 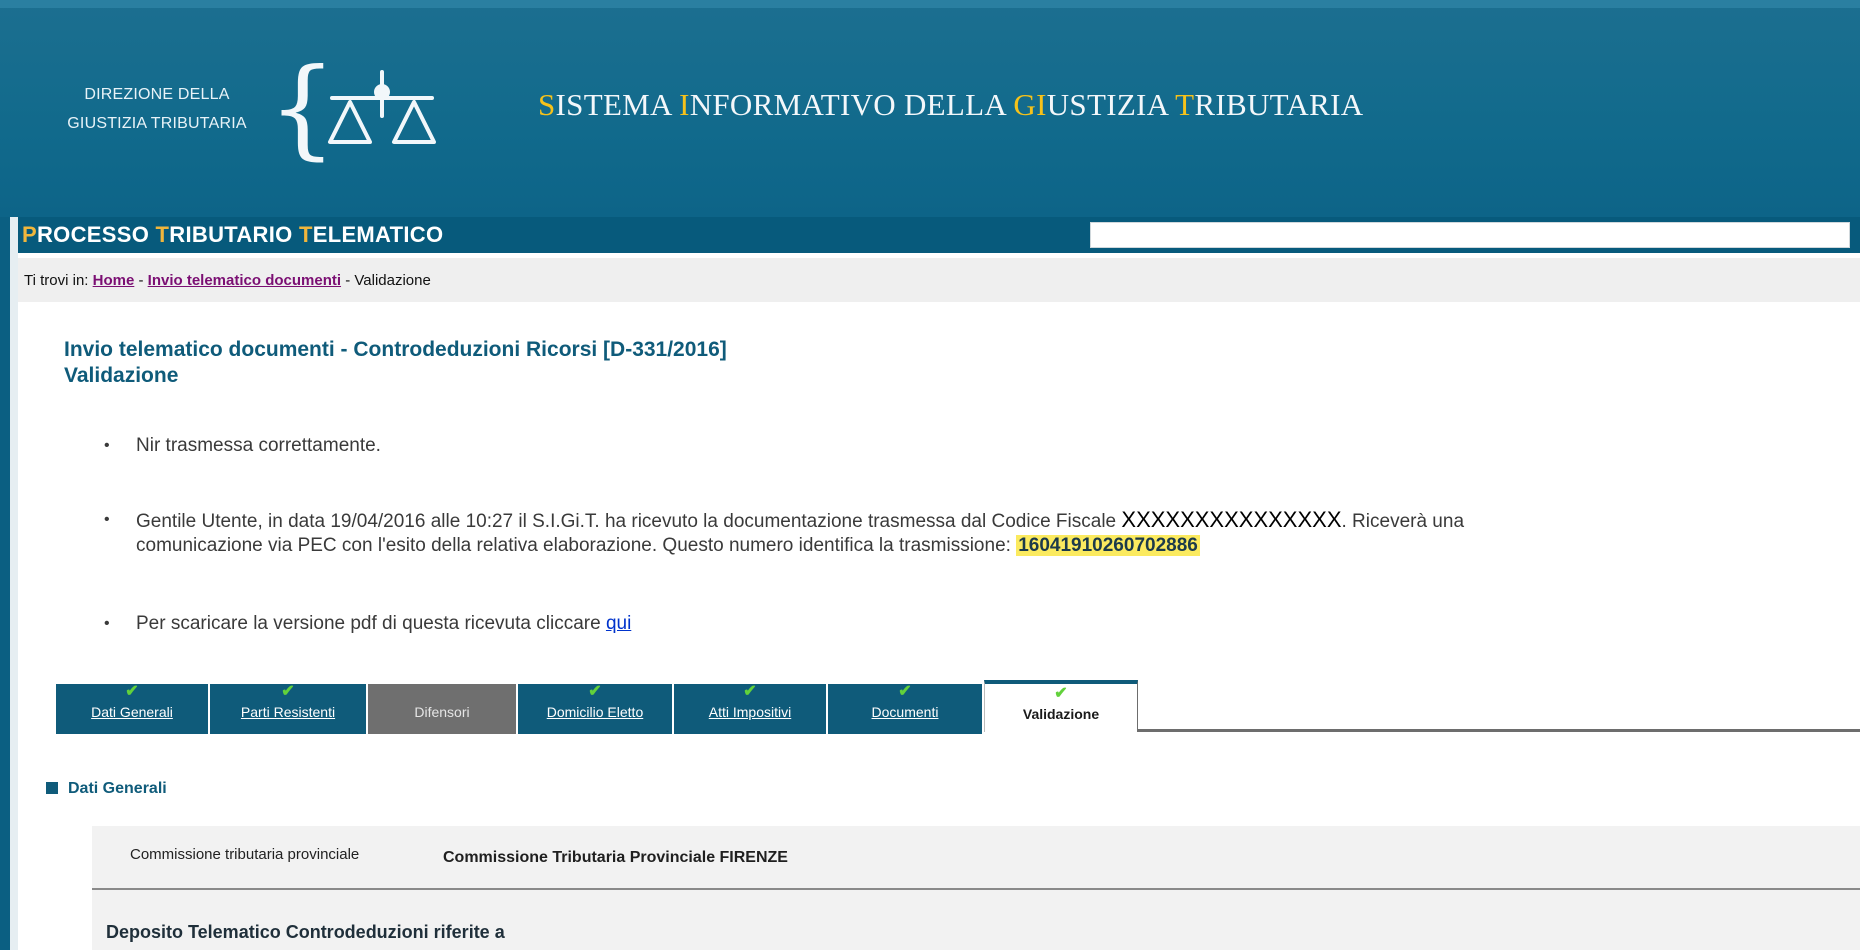 What do you see at coordinates (244, 280) in the screenshot?
I see `breadcrumb-section-link: Invio telematico documenti` at bounding box center [244, 280].